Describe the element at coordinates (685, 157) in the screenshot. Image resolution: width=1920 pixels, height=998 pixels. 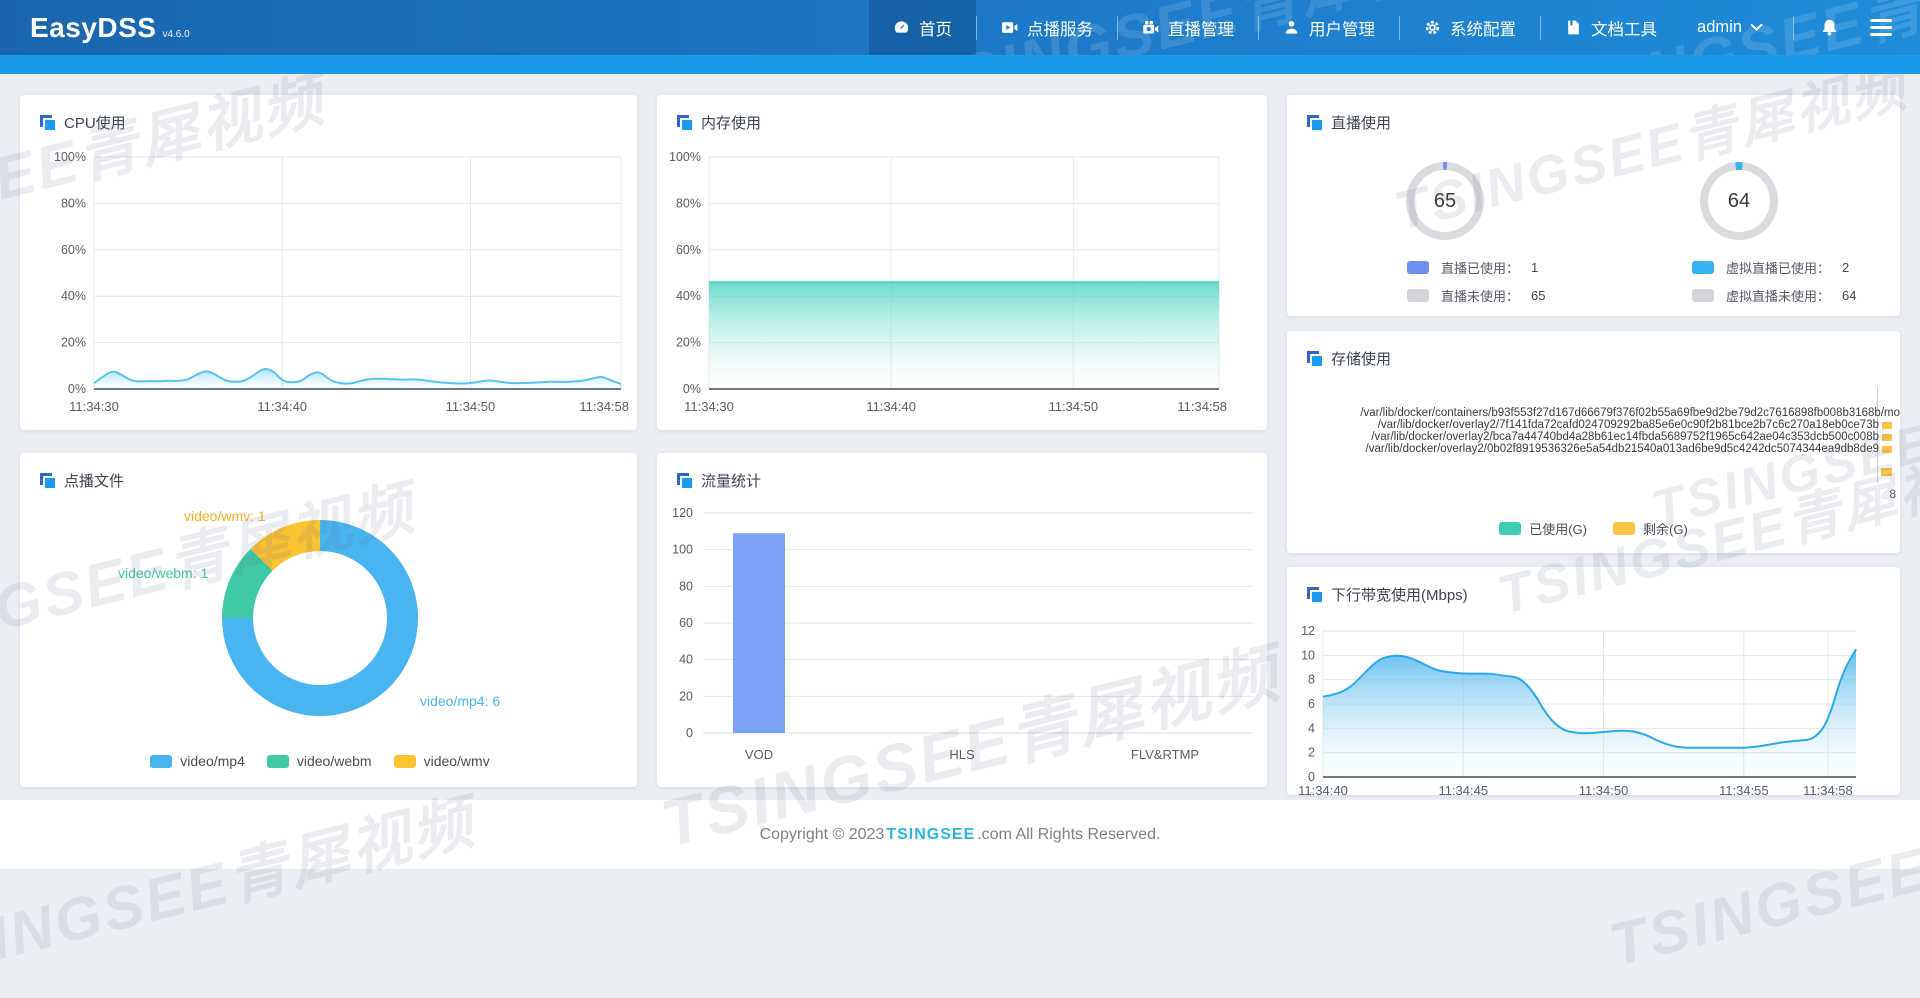
I see `svg-text: 100%` at that location.